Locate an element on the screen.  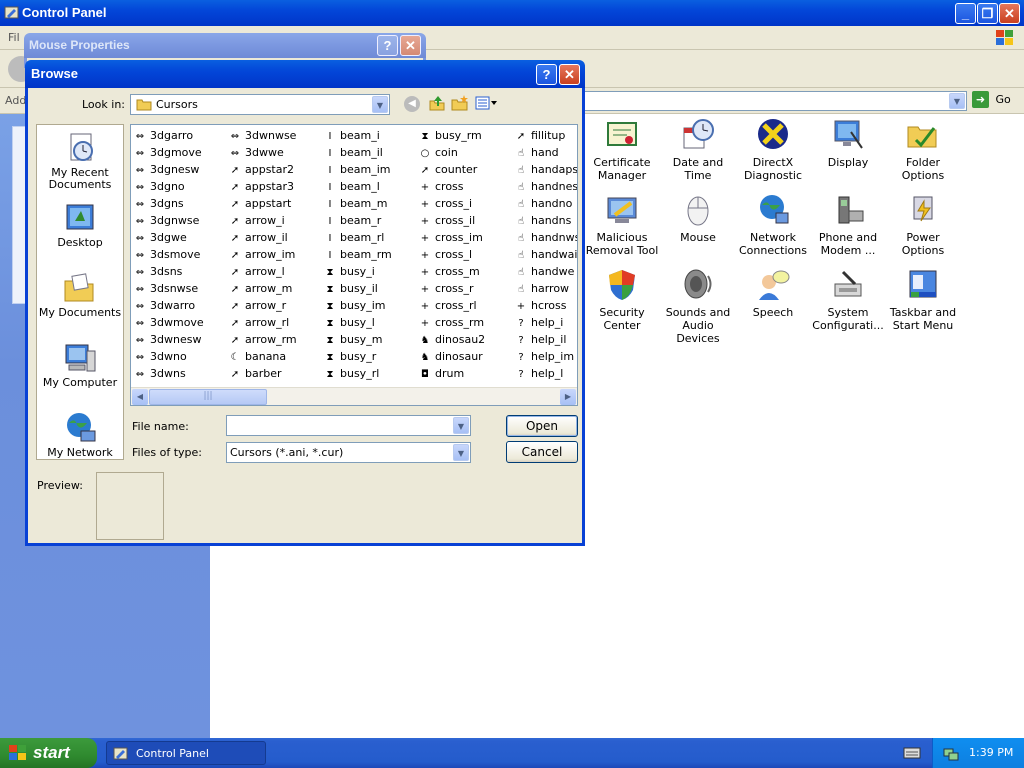
close-button: ✕ is located at coordinates (1009, 13).